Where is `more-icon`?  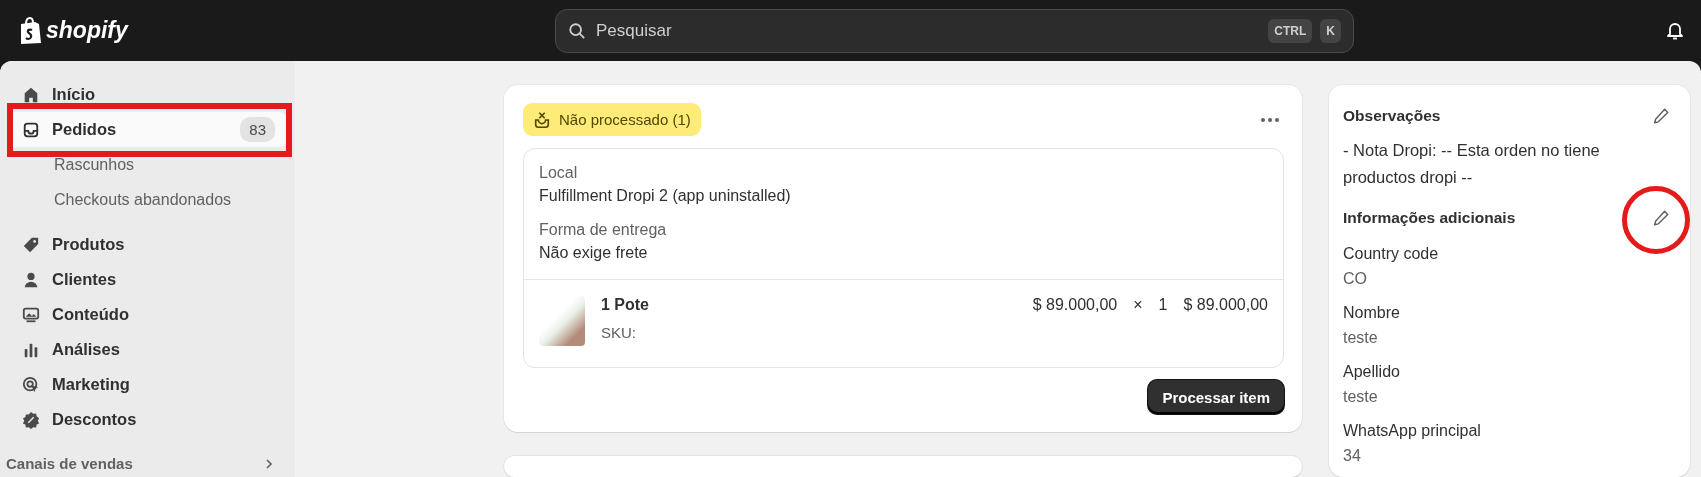 more-icon is located at coordinates (1270, 119).